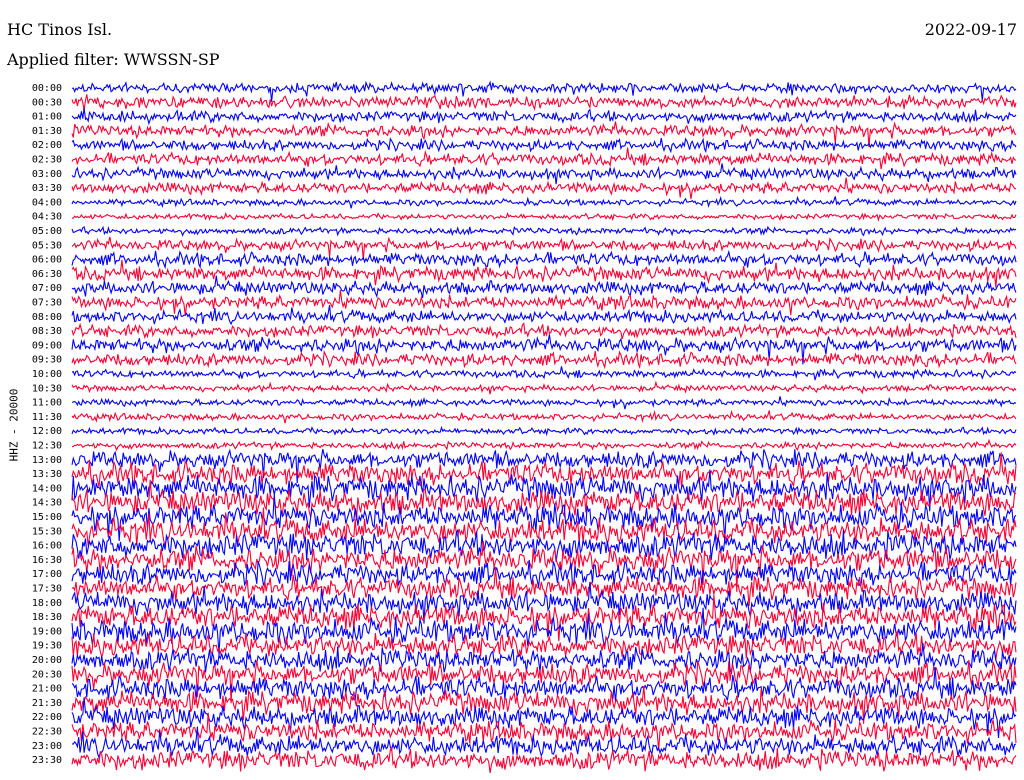 The height and width of the screenshot is (780, 1024). What do you see at coordinates (47, 403) in the screenshot?
I see `row-label: 11:00` at bounding box center [47, 403].